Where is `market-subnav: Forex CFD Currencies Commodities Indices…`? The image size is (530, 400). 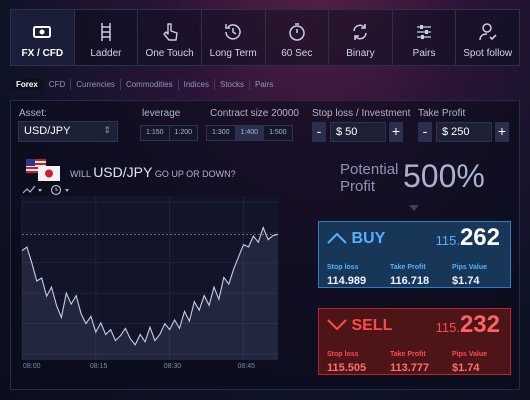 market-subnav: Forex CFD Currencies Commodities Indices… is located at coordinates (144, 84).